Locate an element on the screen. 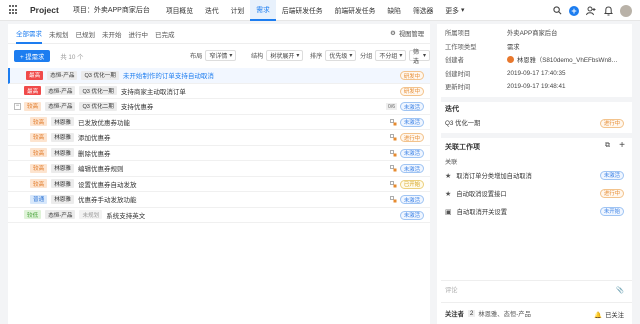  followed-label: 已关注 is located at coordinates (614, 315).